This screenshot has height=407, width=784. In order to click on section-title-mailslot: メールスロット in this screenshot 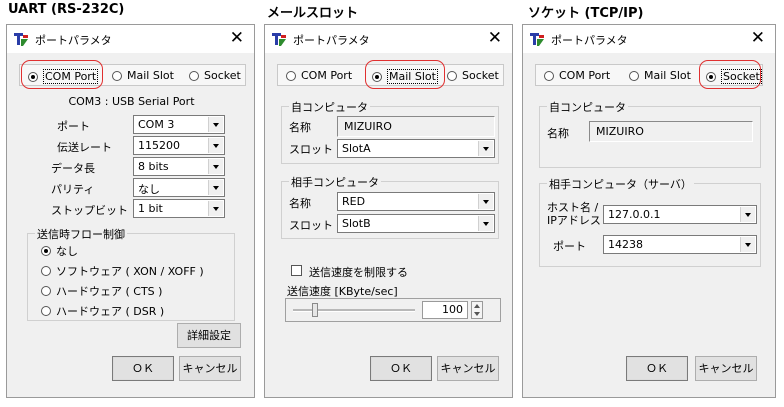, I will do `click(313, 13)`.